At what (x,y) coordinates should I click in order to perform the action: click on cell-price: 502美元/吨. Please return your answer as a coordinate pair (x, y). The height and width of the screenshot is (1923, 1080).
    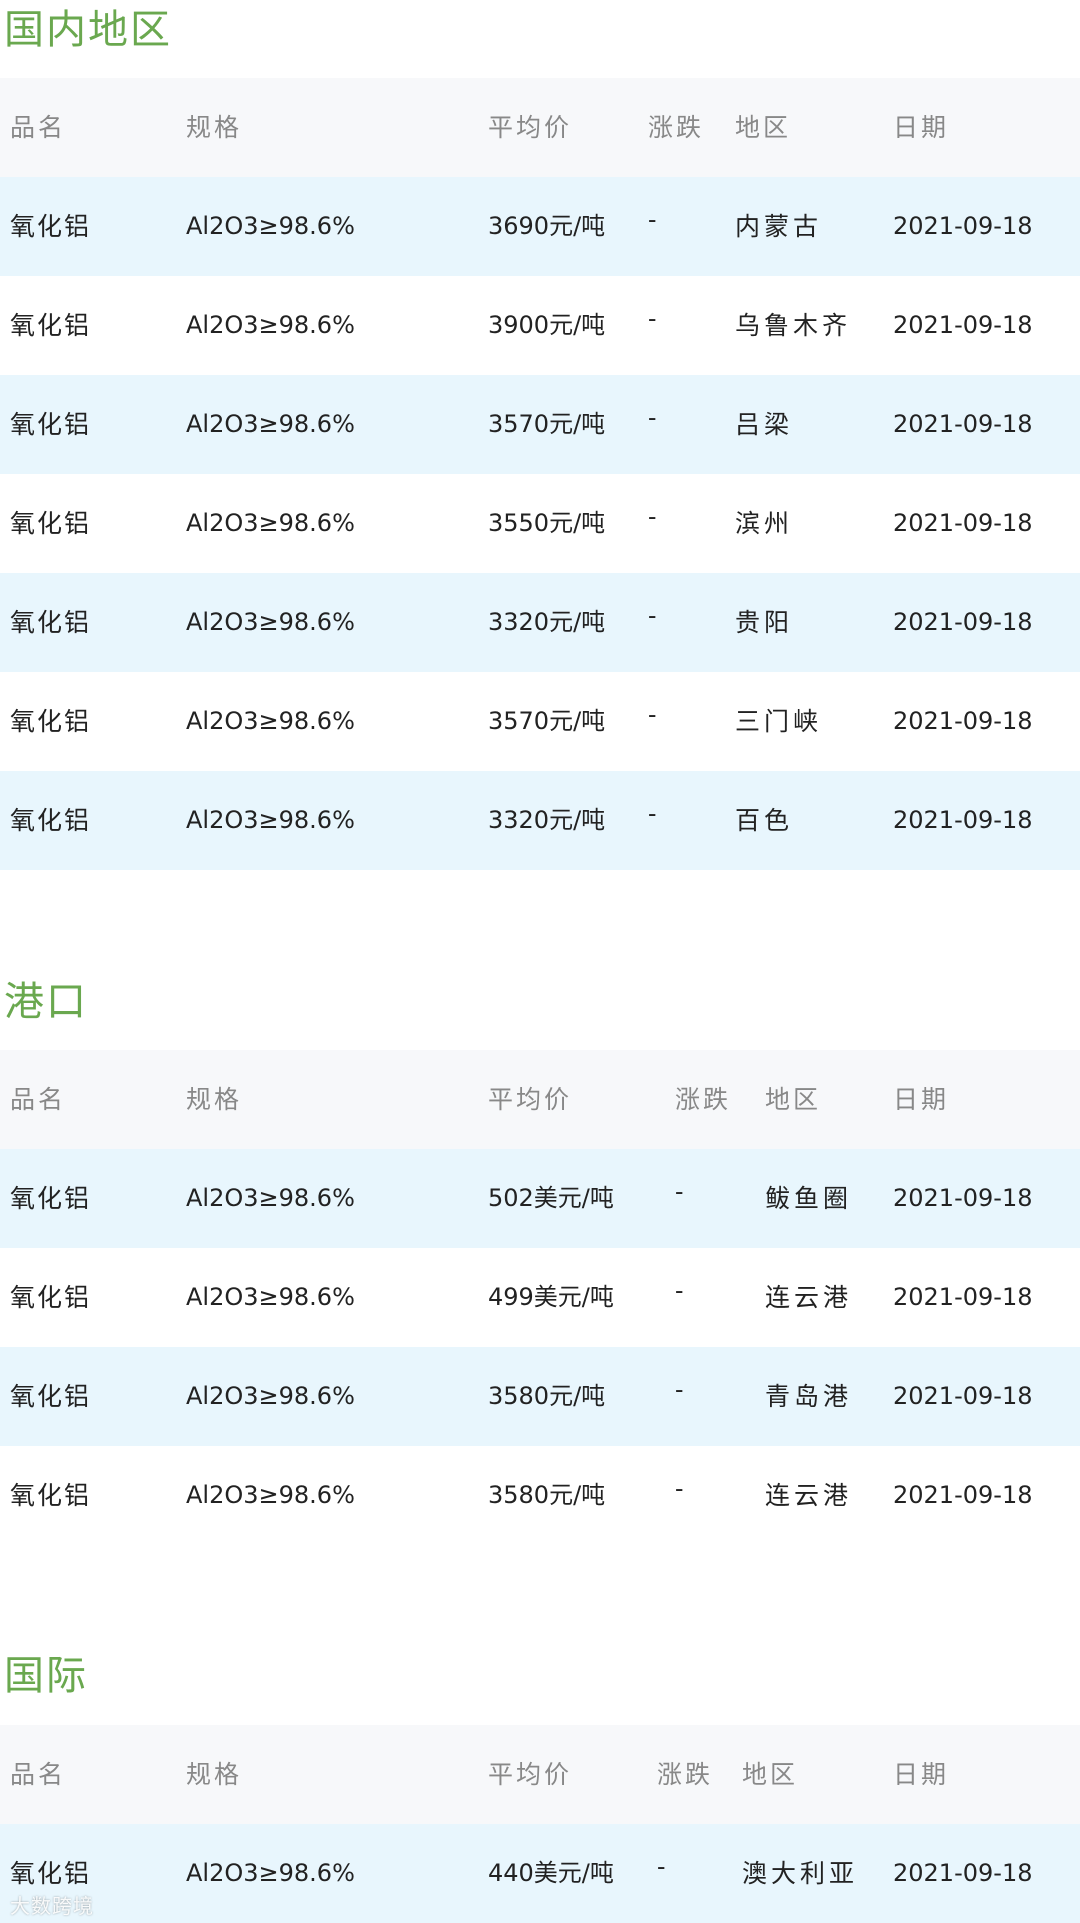
    Looking at the image, I should click on (551, 1198).